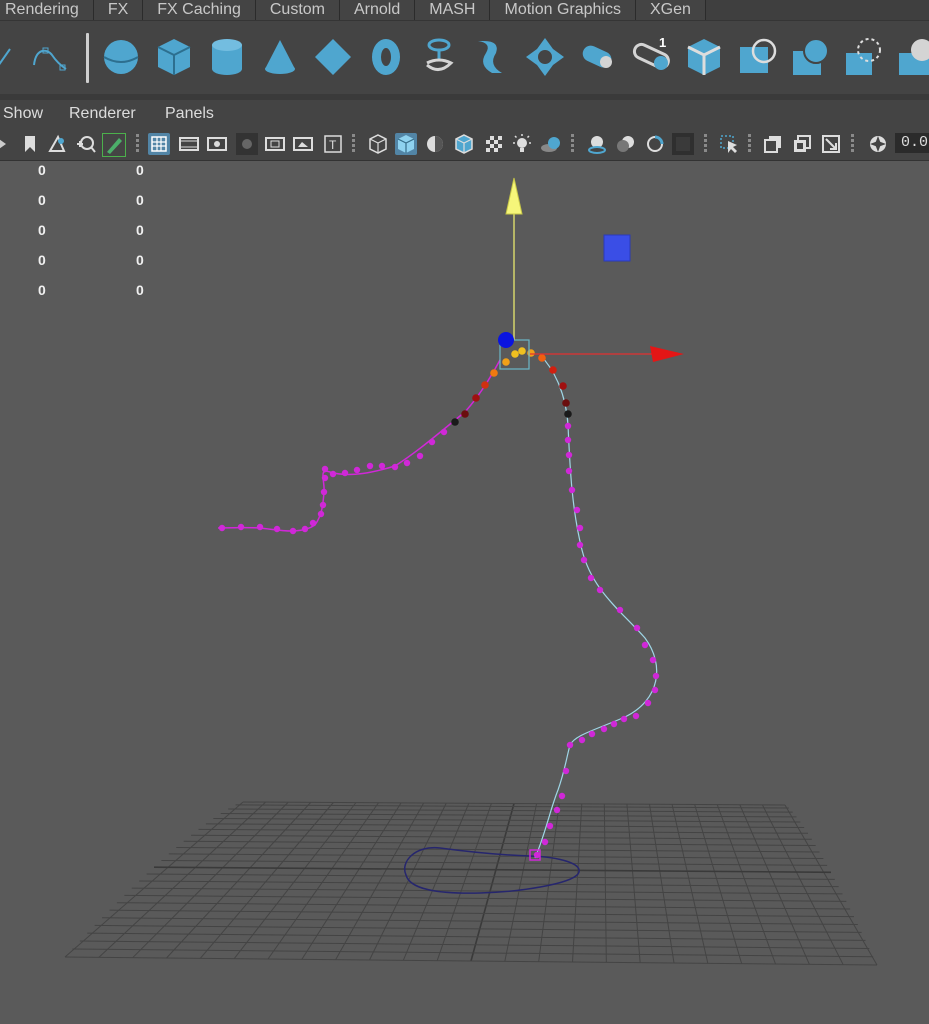  I want to click on wireframe-icon, so click(378, 144).